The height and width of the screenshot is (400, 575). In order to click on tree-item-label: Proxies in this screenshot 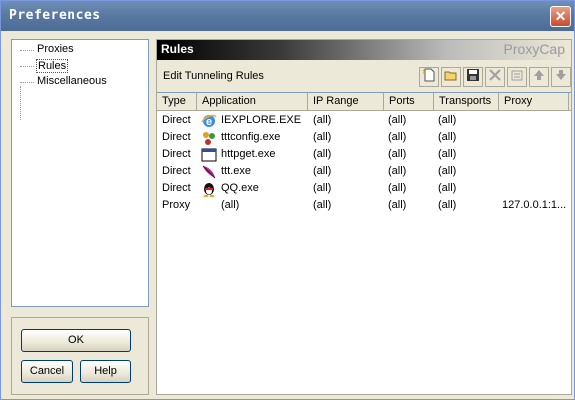, I will do `click(55, 49)`.